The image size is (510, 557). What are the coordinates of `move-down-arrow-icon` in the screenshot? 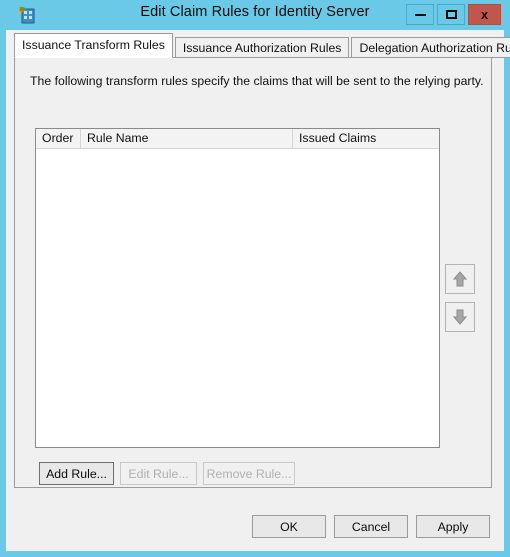 It's located at (460, 317).